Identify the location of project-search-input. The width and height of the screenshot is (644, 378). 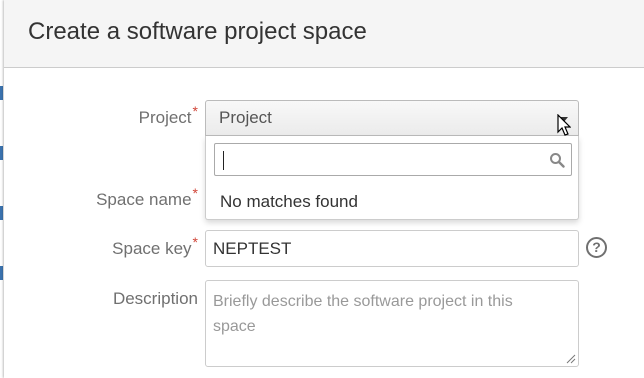
(393, 159).